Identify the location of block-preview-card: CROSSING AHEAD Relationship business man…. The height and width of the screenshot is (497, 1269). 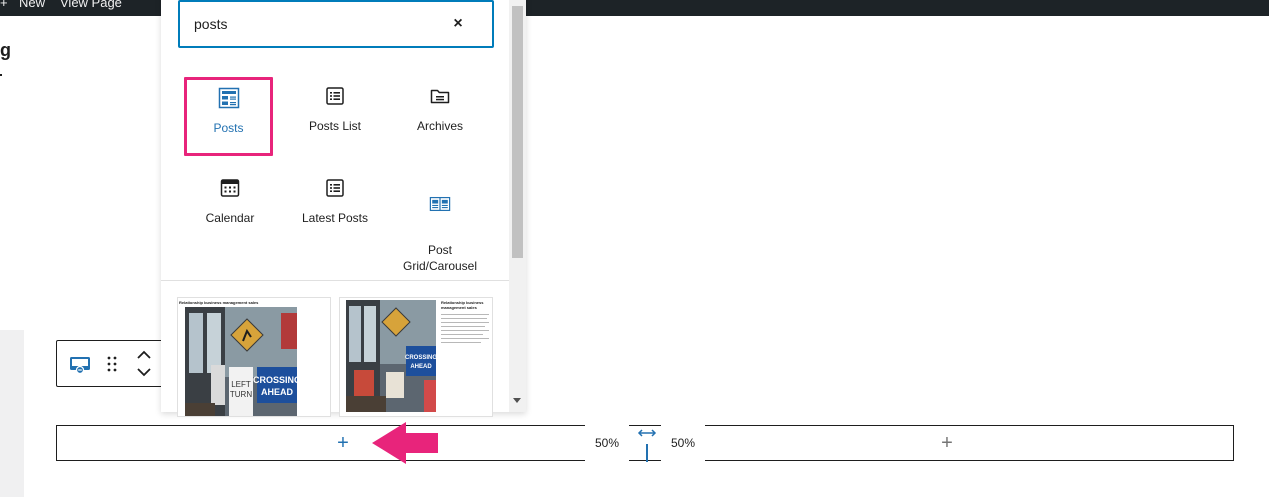
(416, 357).